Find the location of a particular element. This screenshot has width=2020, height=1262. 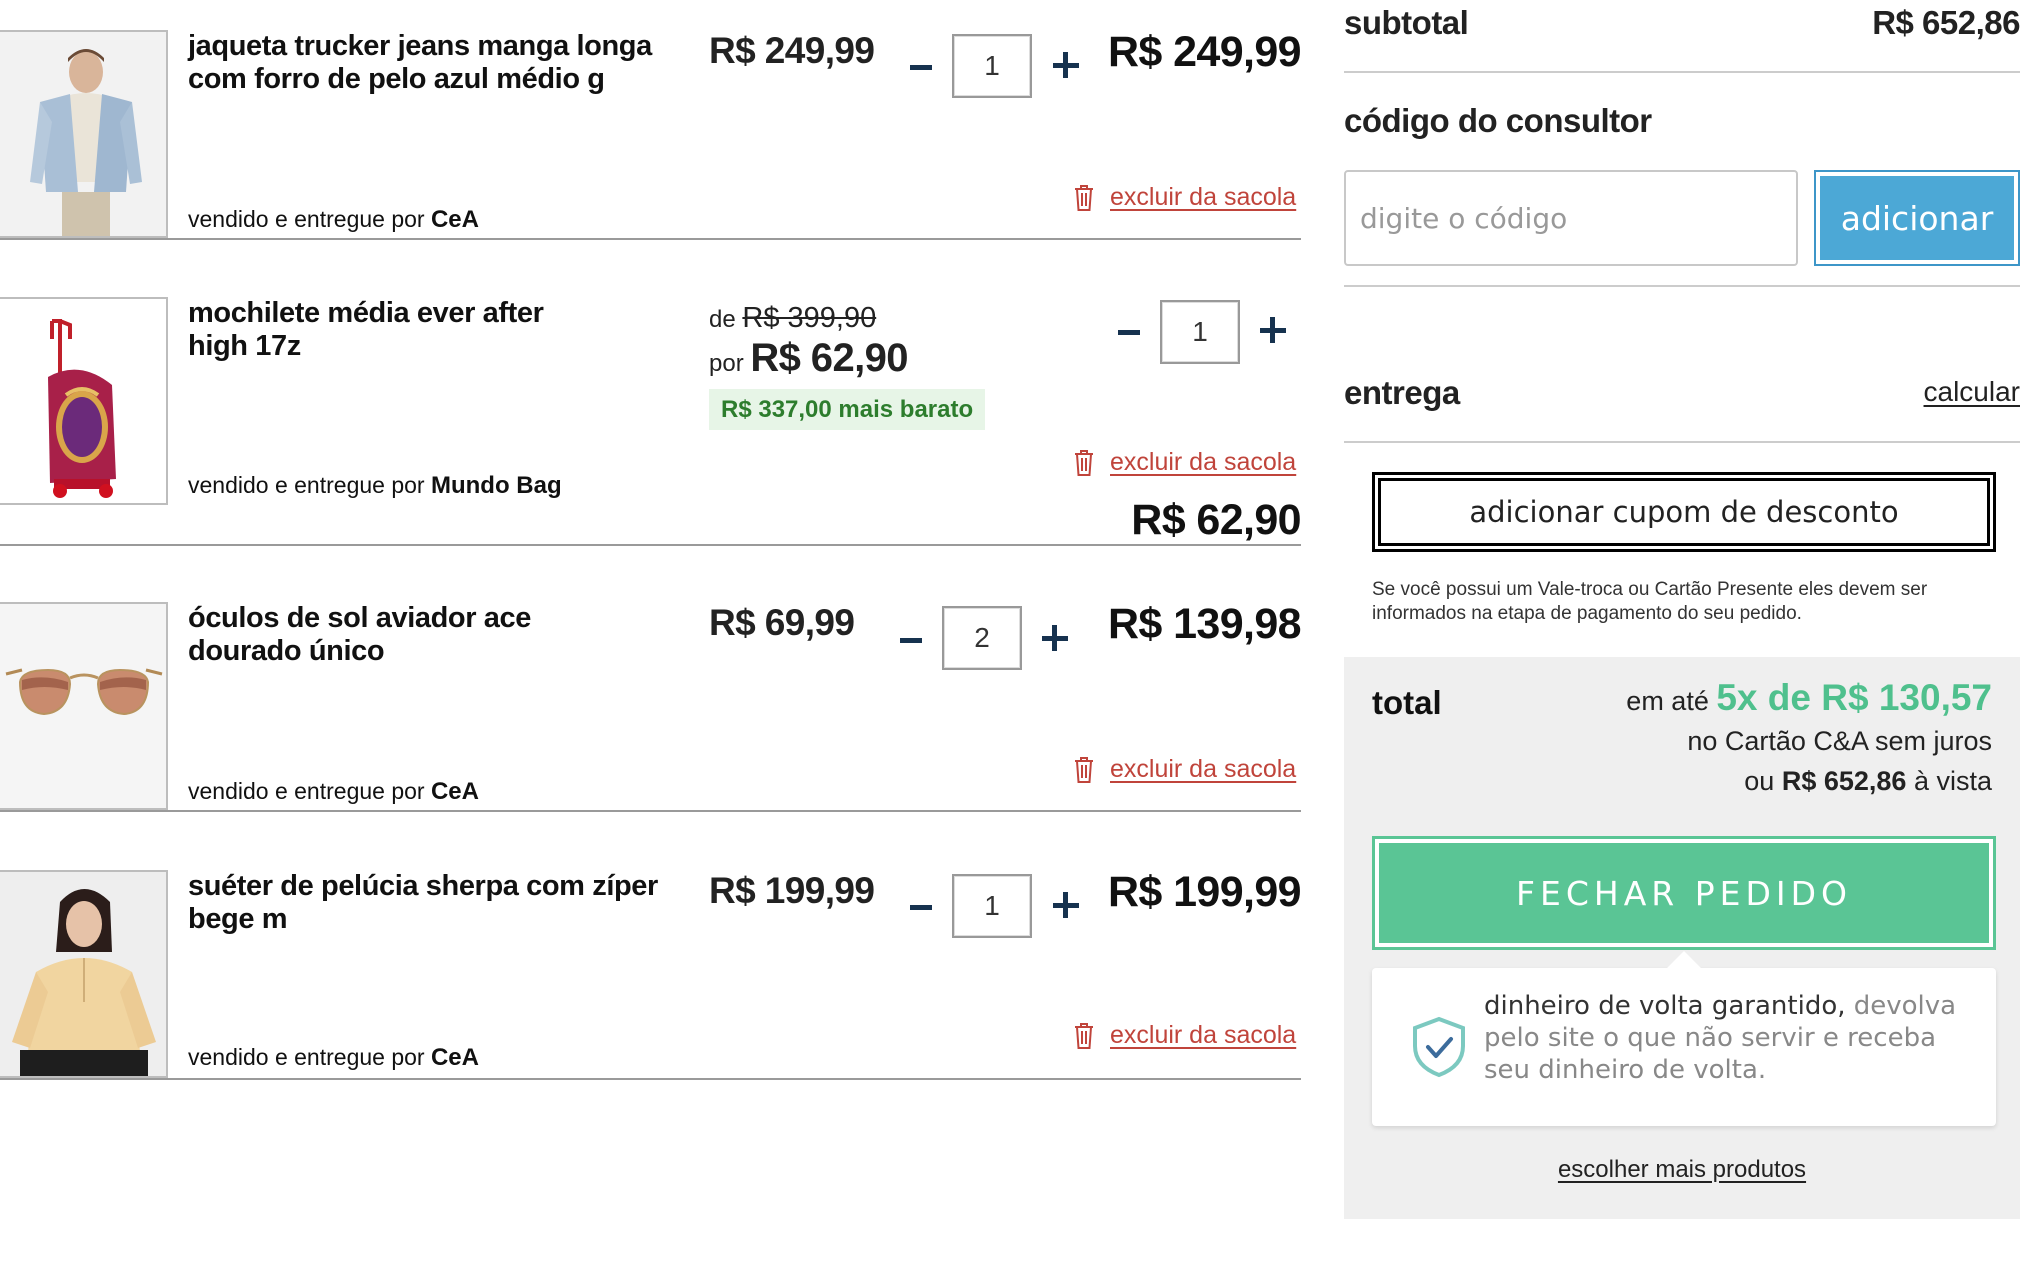

sale-price: por R$ 62,90 is located at coordinates (809, 358).